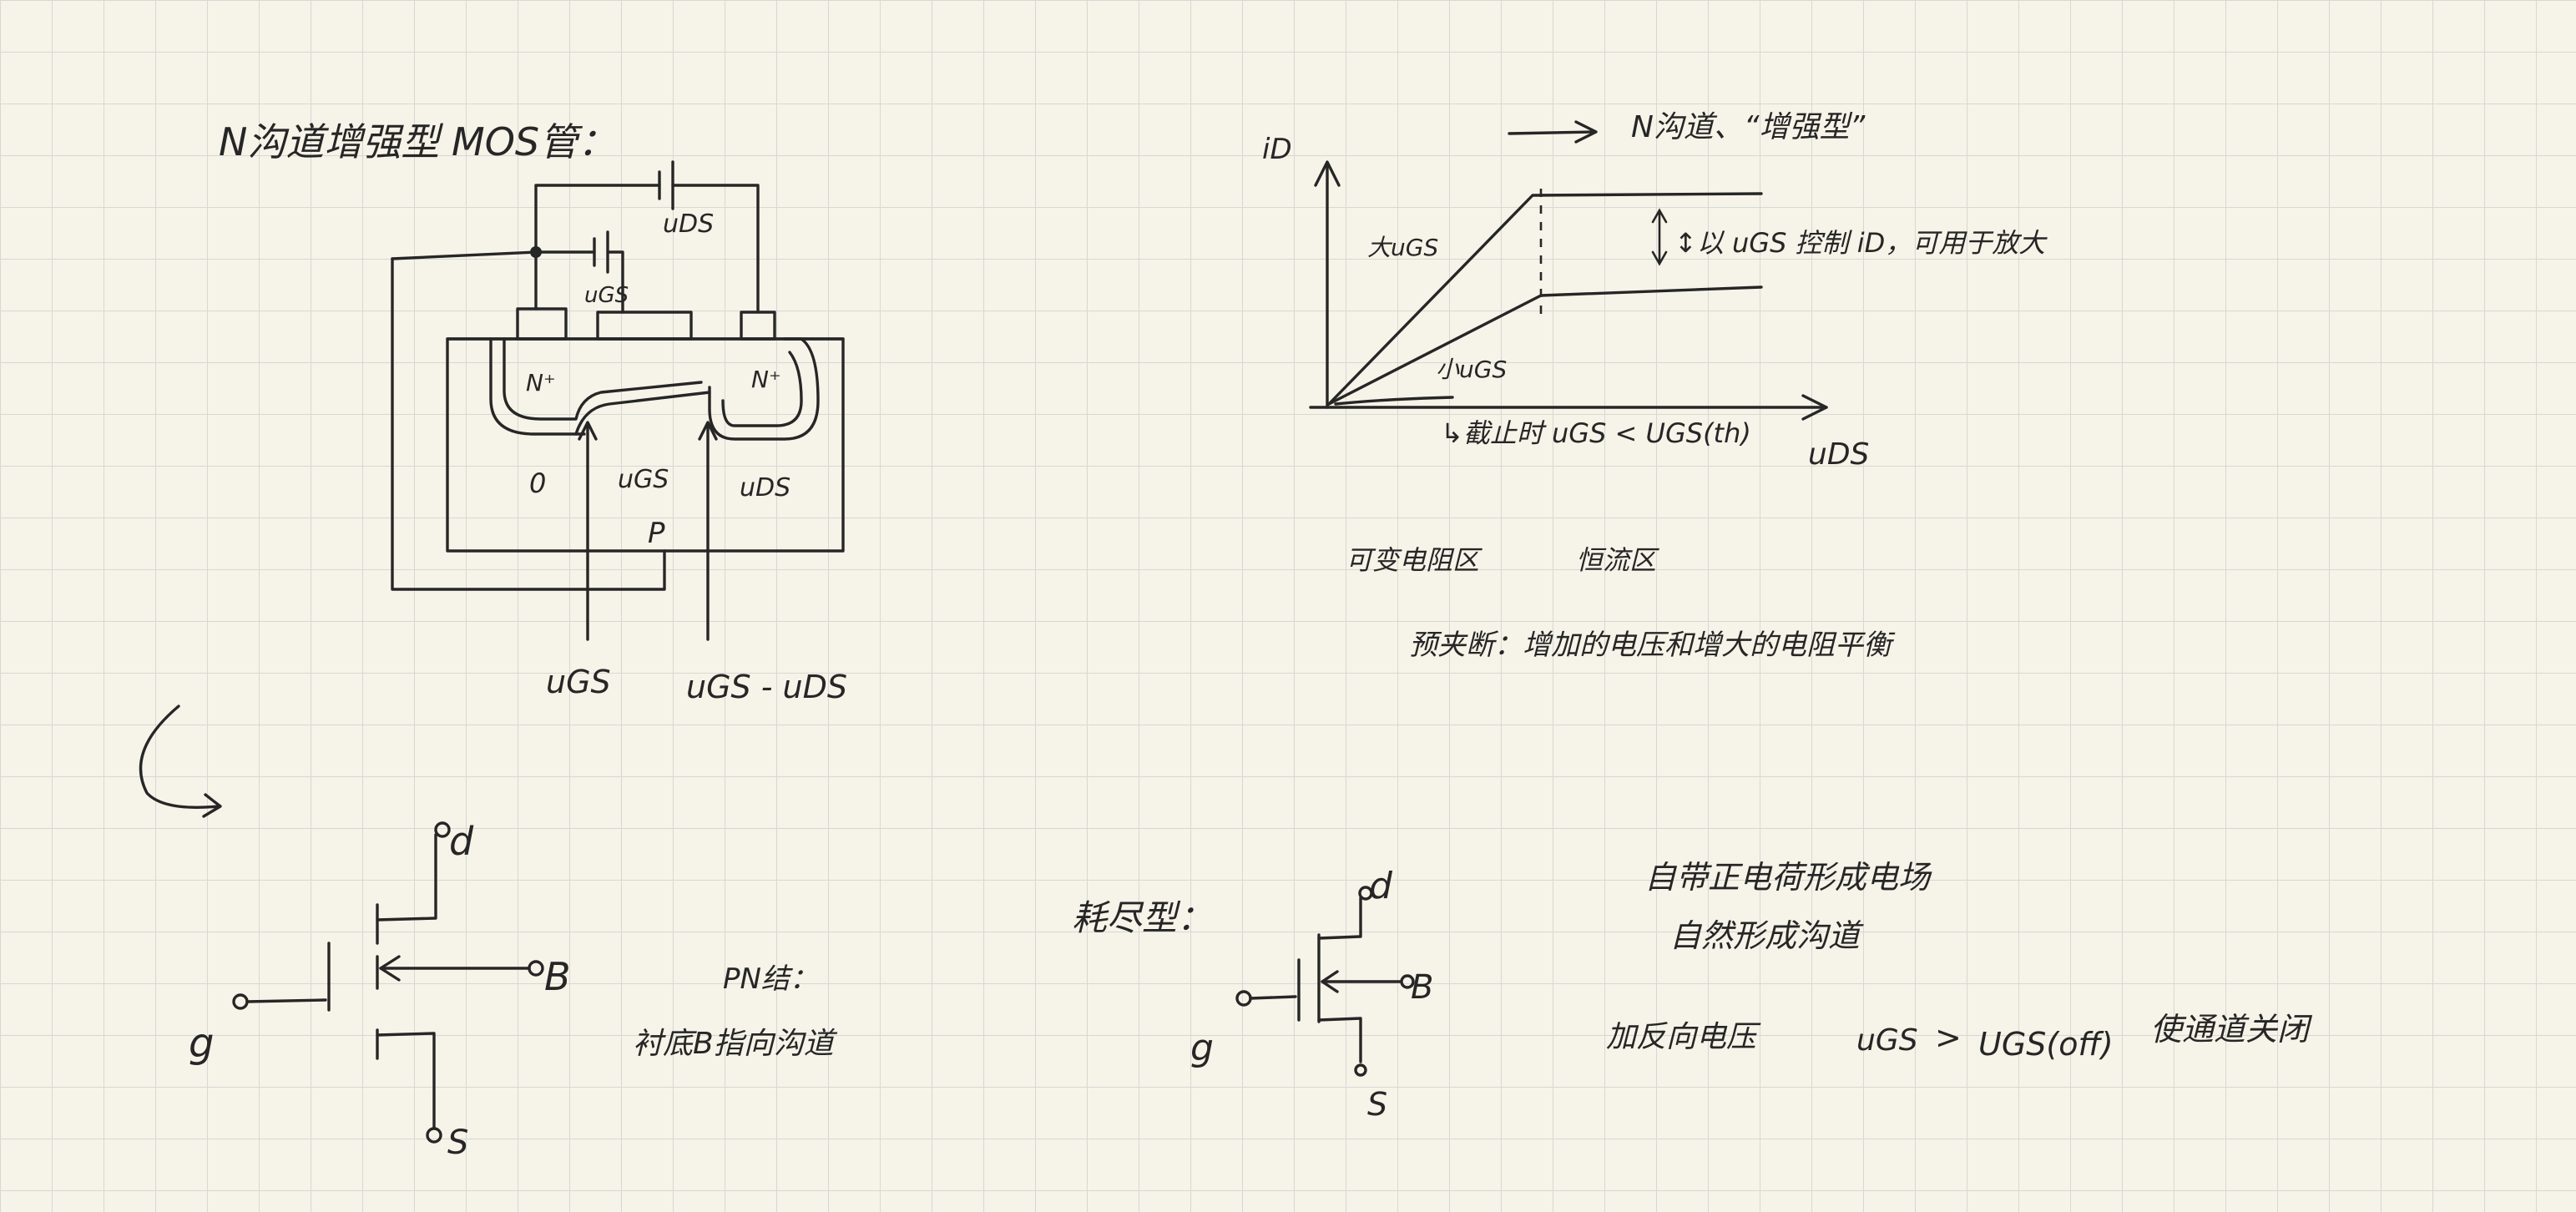 This screenshot has width=2576, height=1212. I want to click on dep-note-ugs: uGS, so click(1887, 1040).